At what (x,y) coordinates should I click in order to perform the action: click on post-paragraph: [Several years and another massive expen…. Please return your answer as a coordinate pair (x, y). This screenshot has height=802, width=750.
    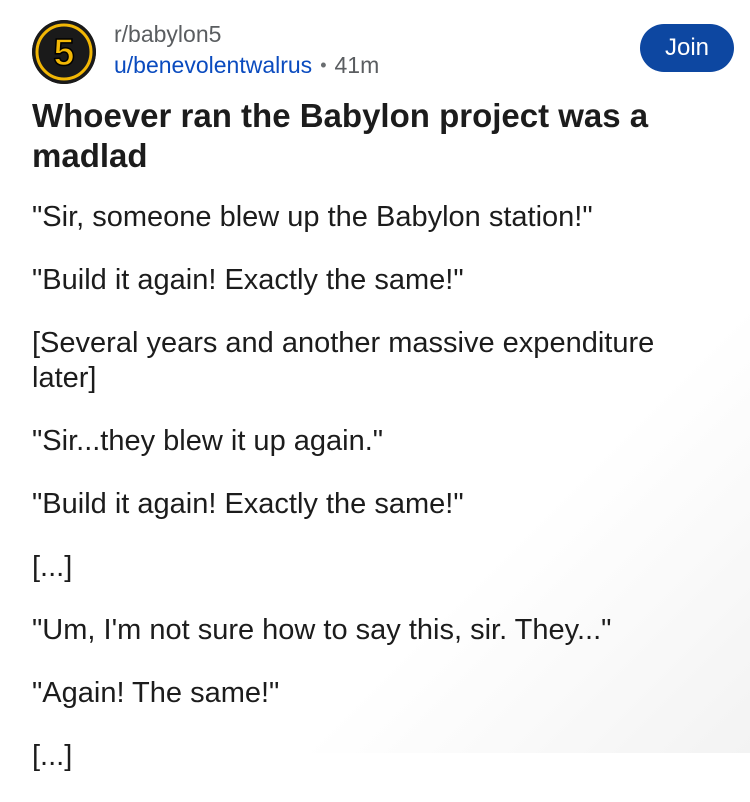
    Looking at the image, I should click on (343, 360).